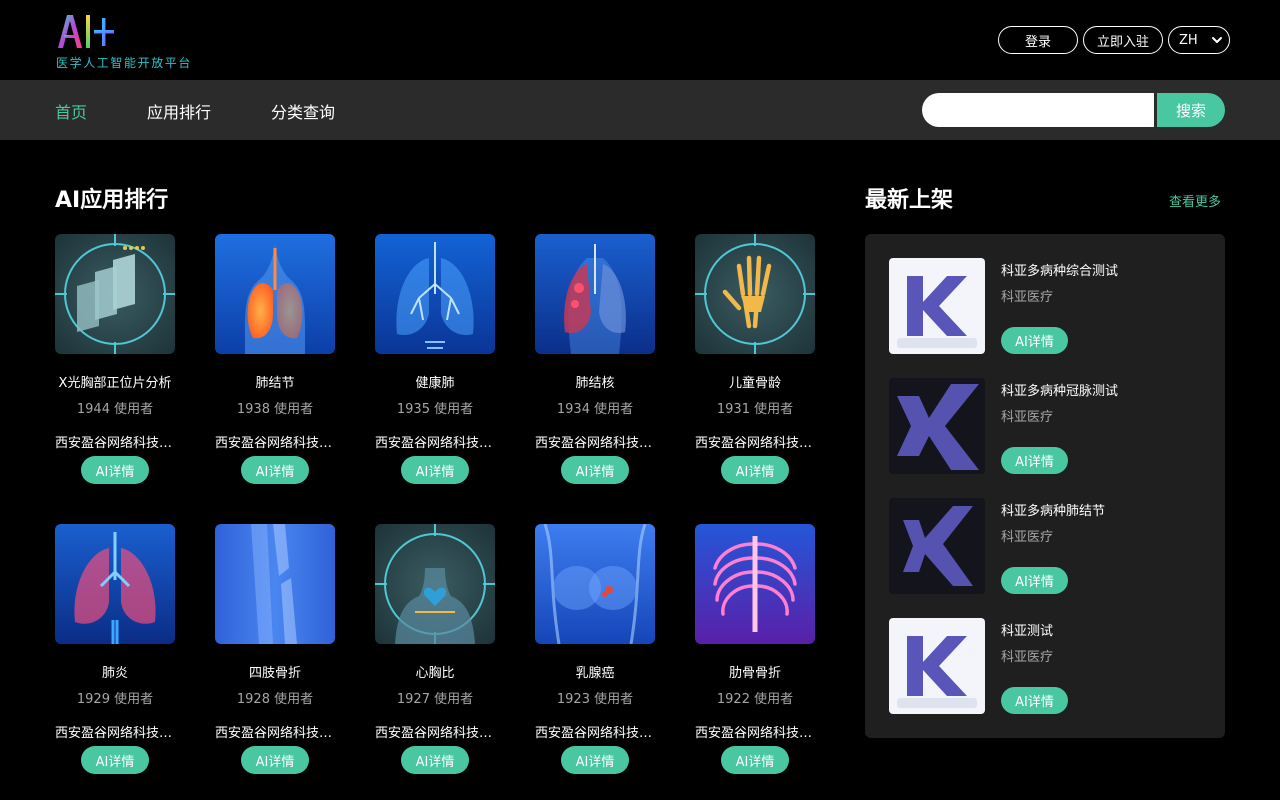 The height and width of the screenshot is (800, 1280). What do you see at coordinates (595, 383) in the screenshot?
I see `app-name: 肺结核` at bounding box center [595, 383].